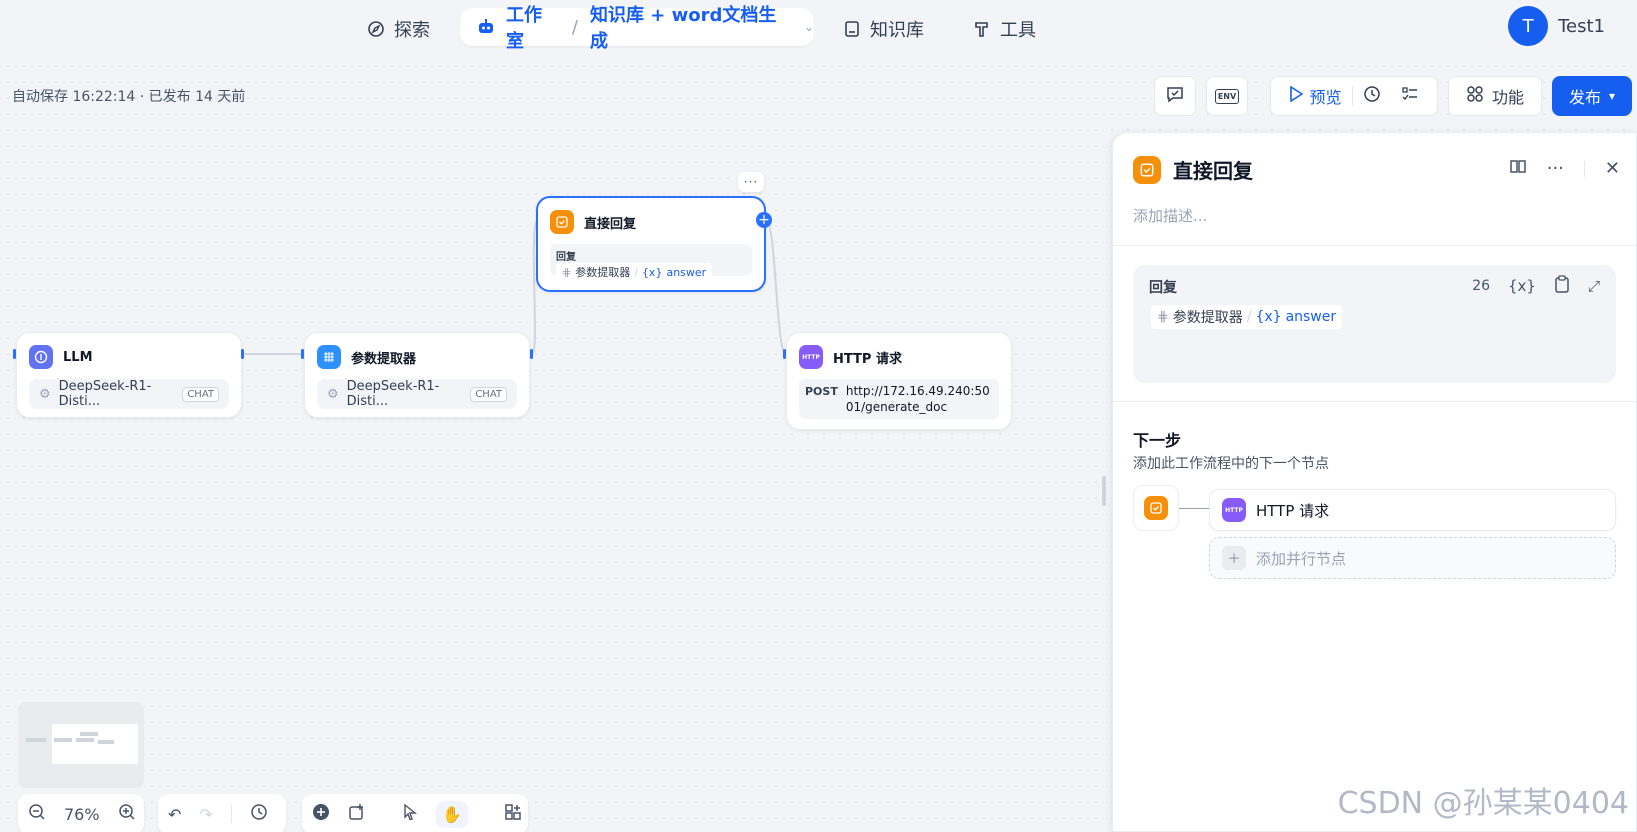 This screenshot has width=1637, height=832. What do you see at coordinates (1315, 96) in the screenshot?
I see `preview-button: 预览` at bounding box center [1315, 96].